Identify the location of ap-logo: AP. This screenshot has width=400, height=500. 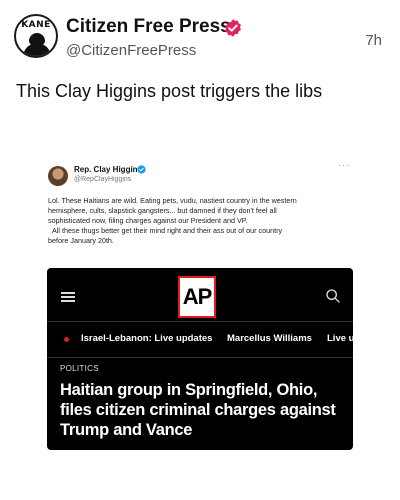
(197, 297).